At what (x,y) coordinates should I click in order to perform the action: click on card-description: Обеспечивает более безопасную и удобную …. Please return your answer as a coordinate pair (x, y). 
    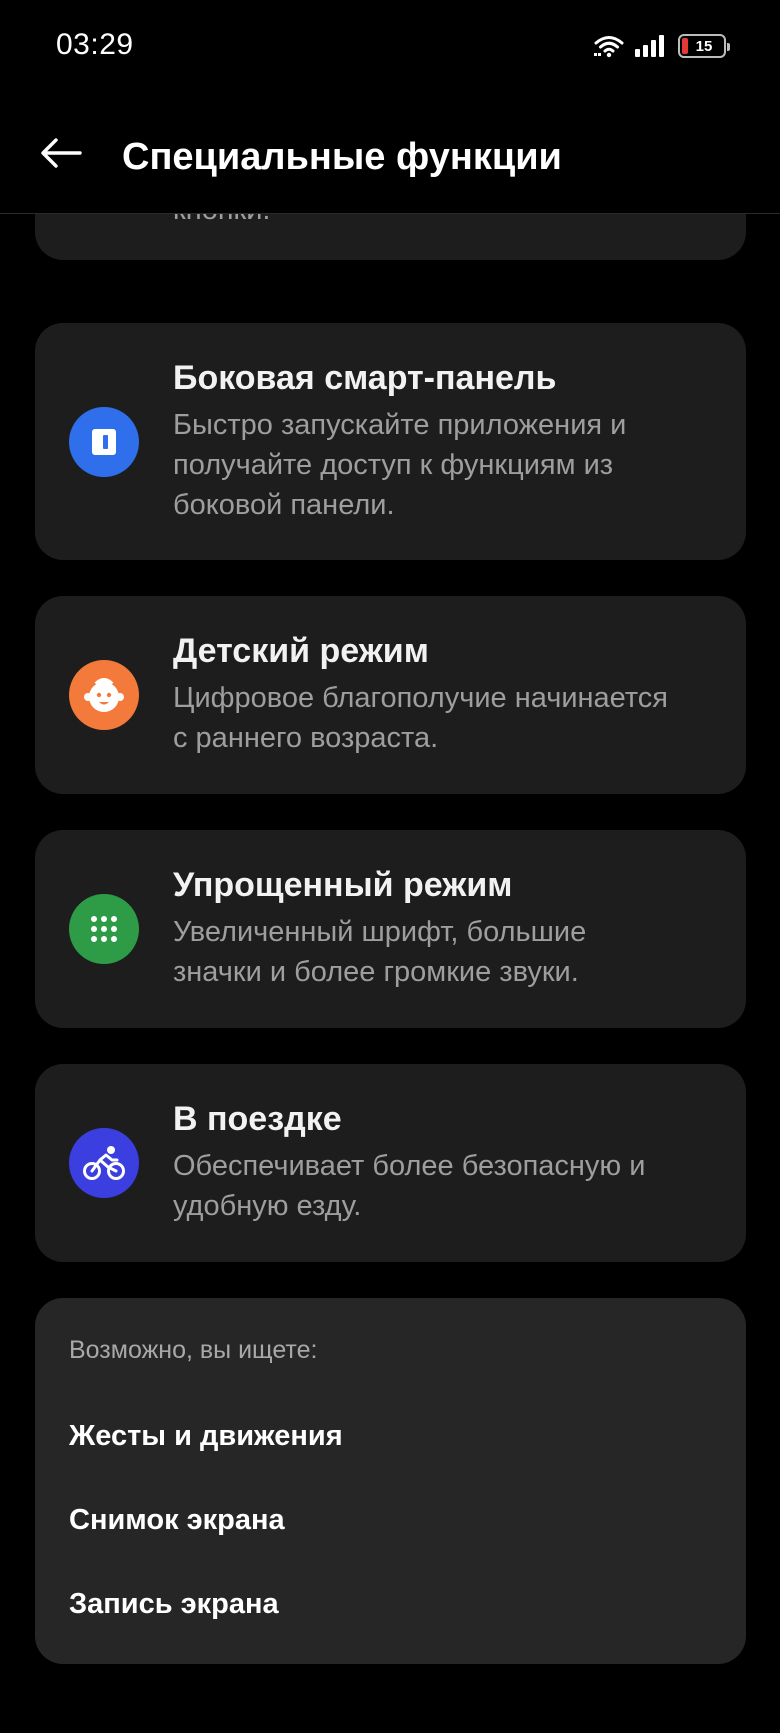
    Looking at the image, I should click on (439, 1186).